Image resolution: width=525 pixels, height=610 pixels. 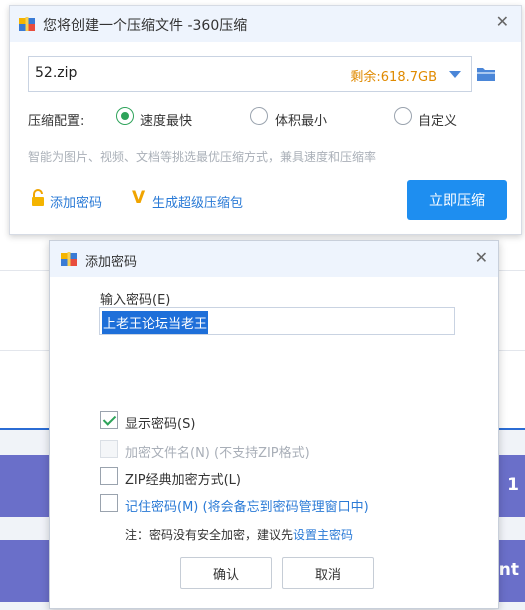 I want to click on set-master-password-link: 设置主密码, so click(x=323, y=535).